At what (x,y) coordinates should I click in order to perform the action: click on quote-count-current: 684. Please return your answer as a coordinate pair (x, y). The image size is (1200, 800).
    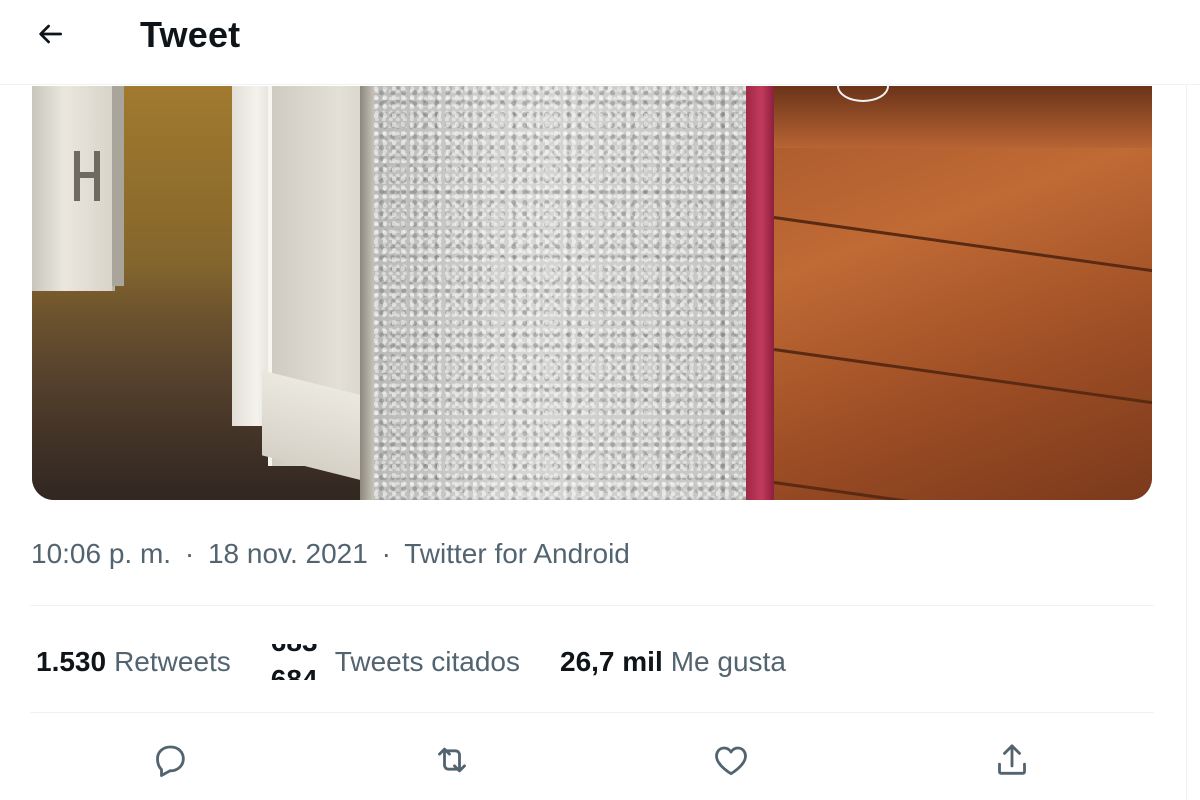
    Looking at the image, I should click on (294, 672).